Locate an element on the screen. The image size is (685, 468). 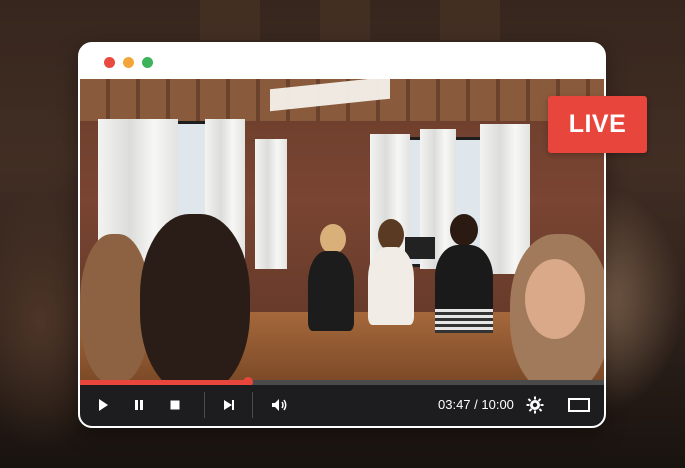
minimize-dot-icon is located at coordinates (128, 62).